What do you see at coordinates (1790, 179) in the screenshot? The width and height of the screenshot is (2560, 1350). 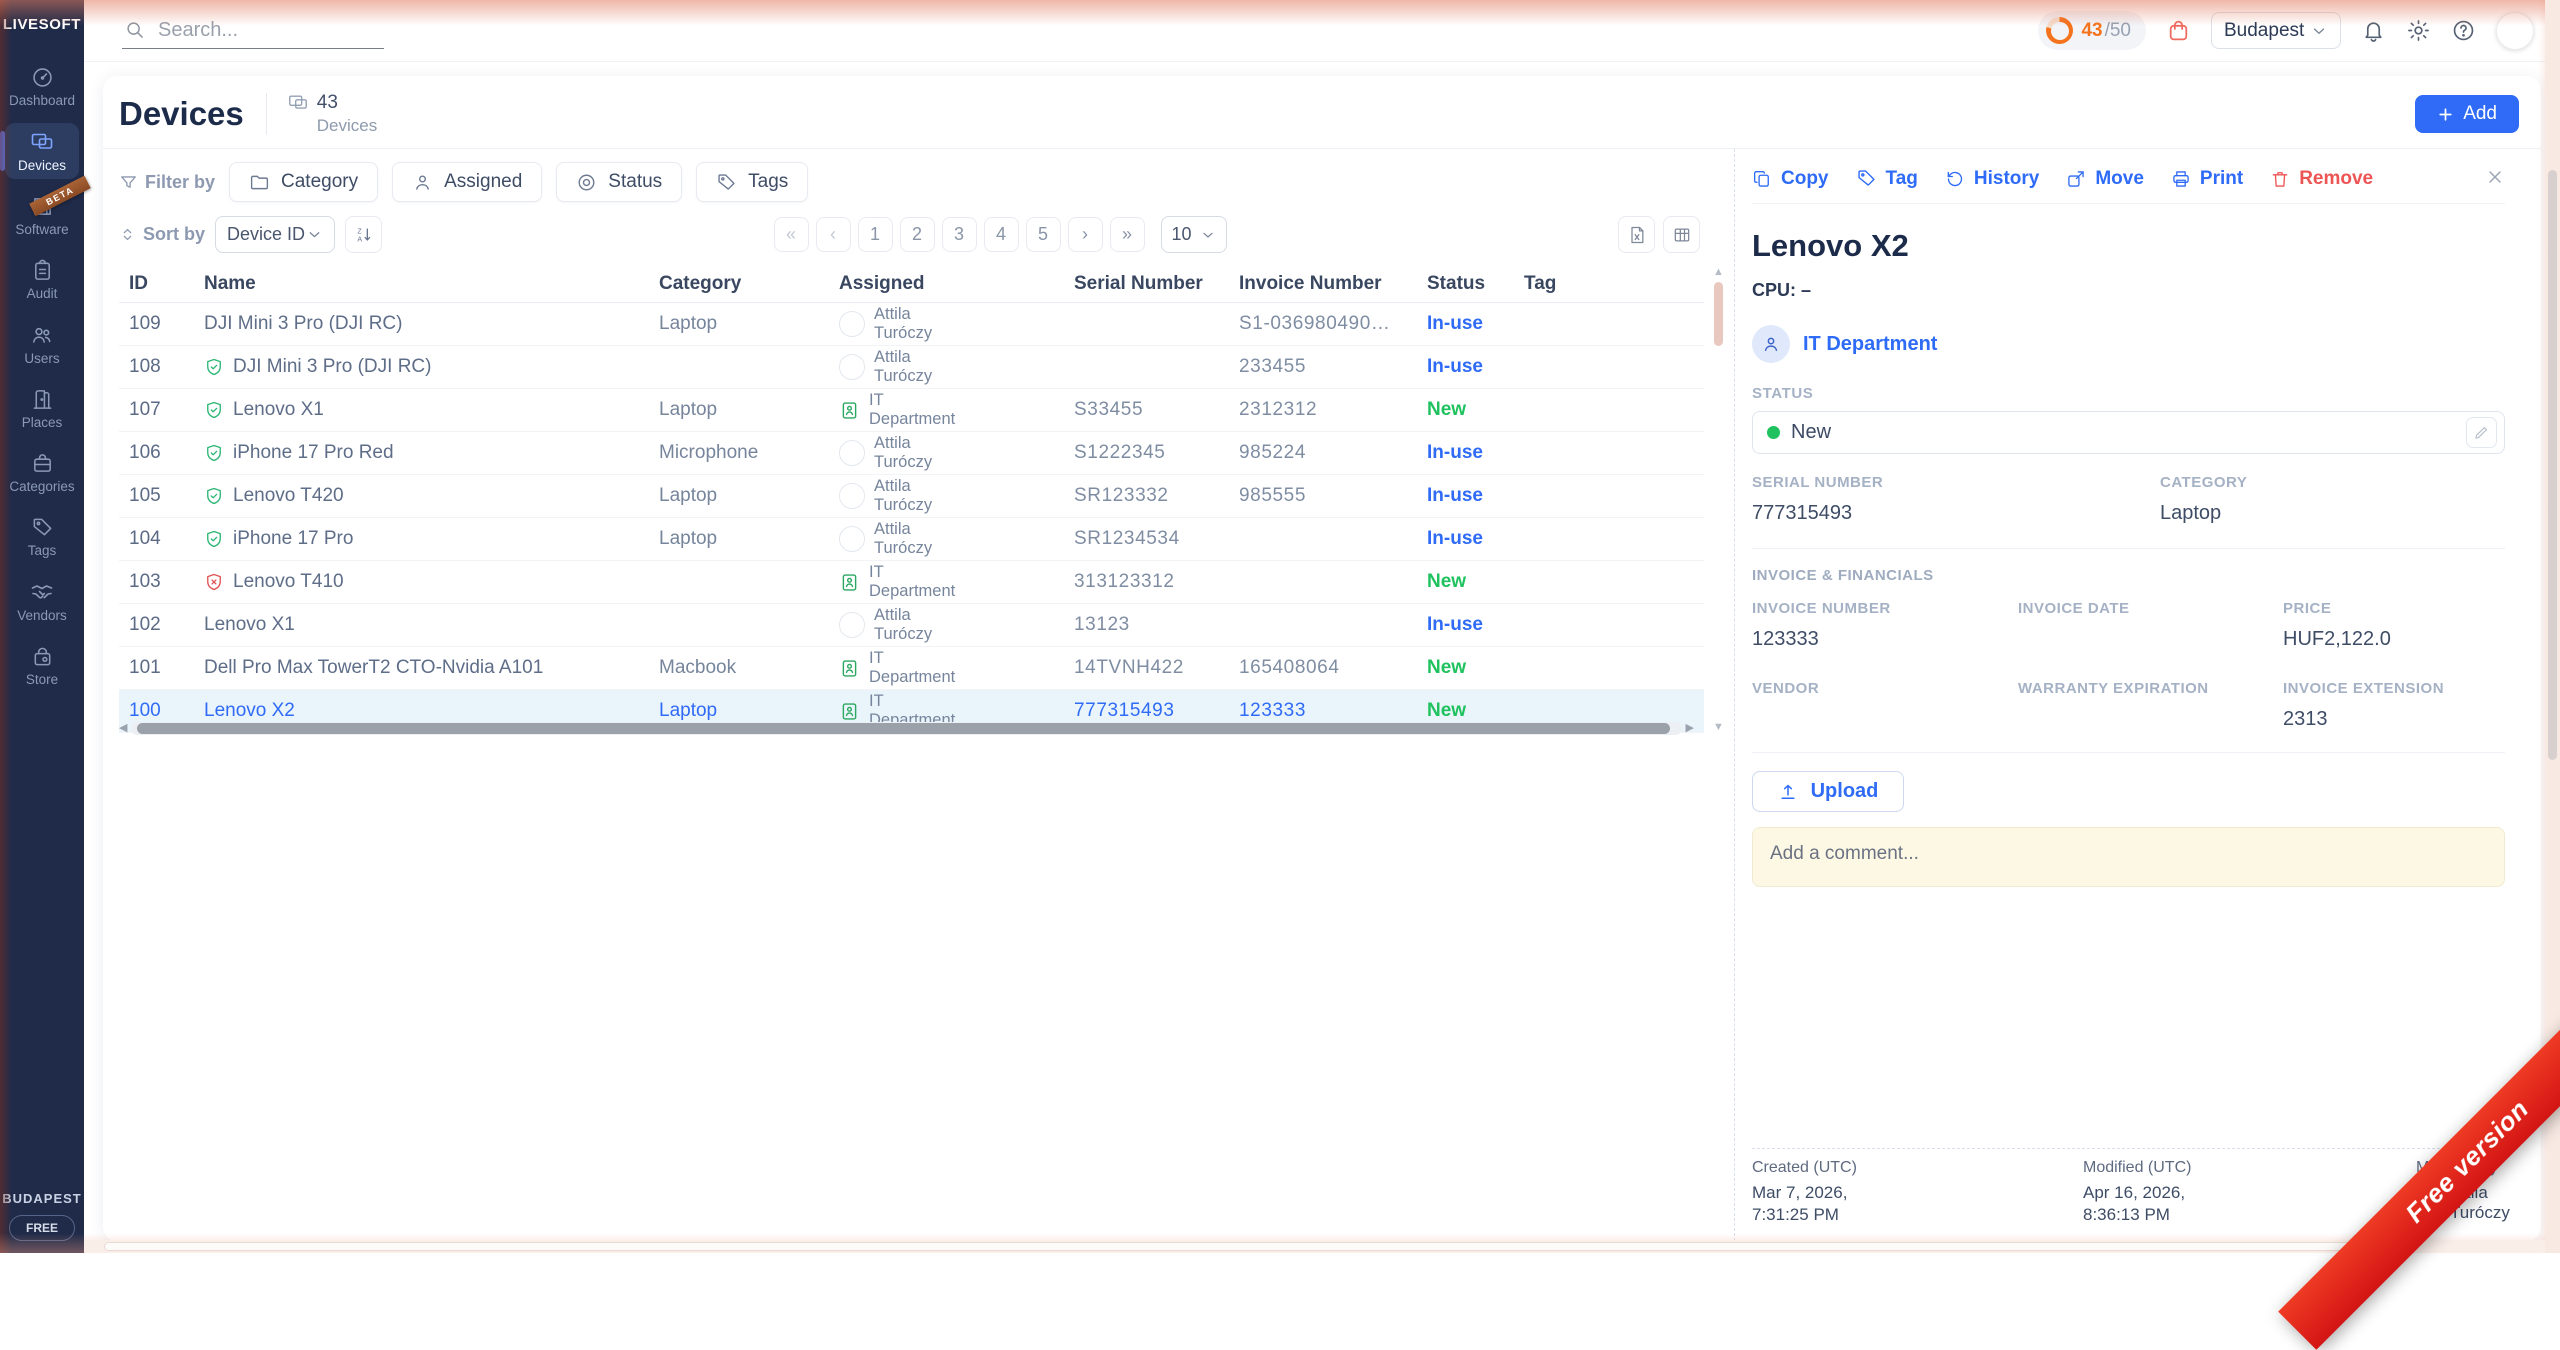 I see `detail-action-copy-button: Copy` at bounding box center [1790, 179].